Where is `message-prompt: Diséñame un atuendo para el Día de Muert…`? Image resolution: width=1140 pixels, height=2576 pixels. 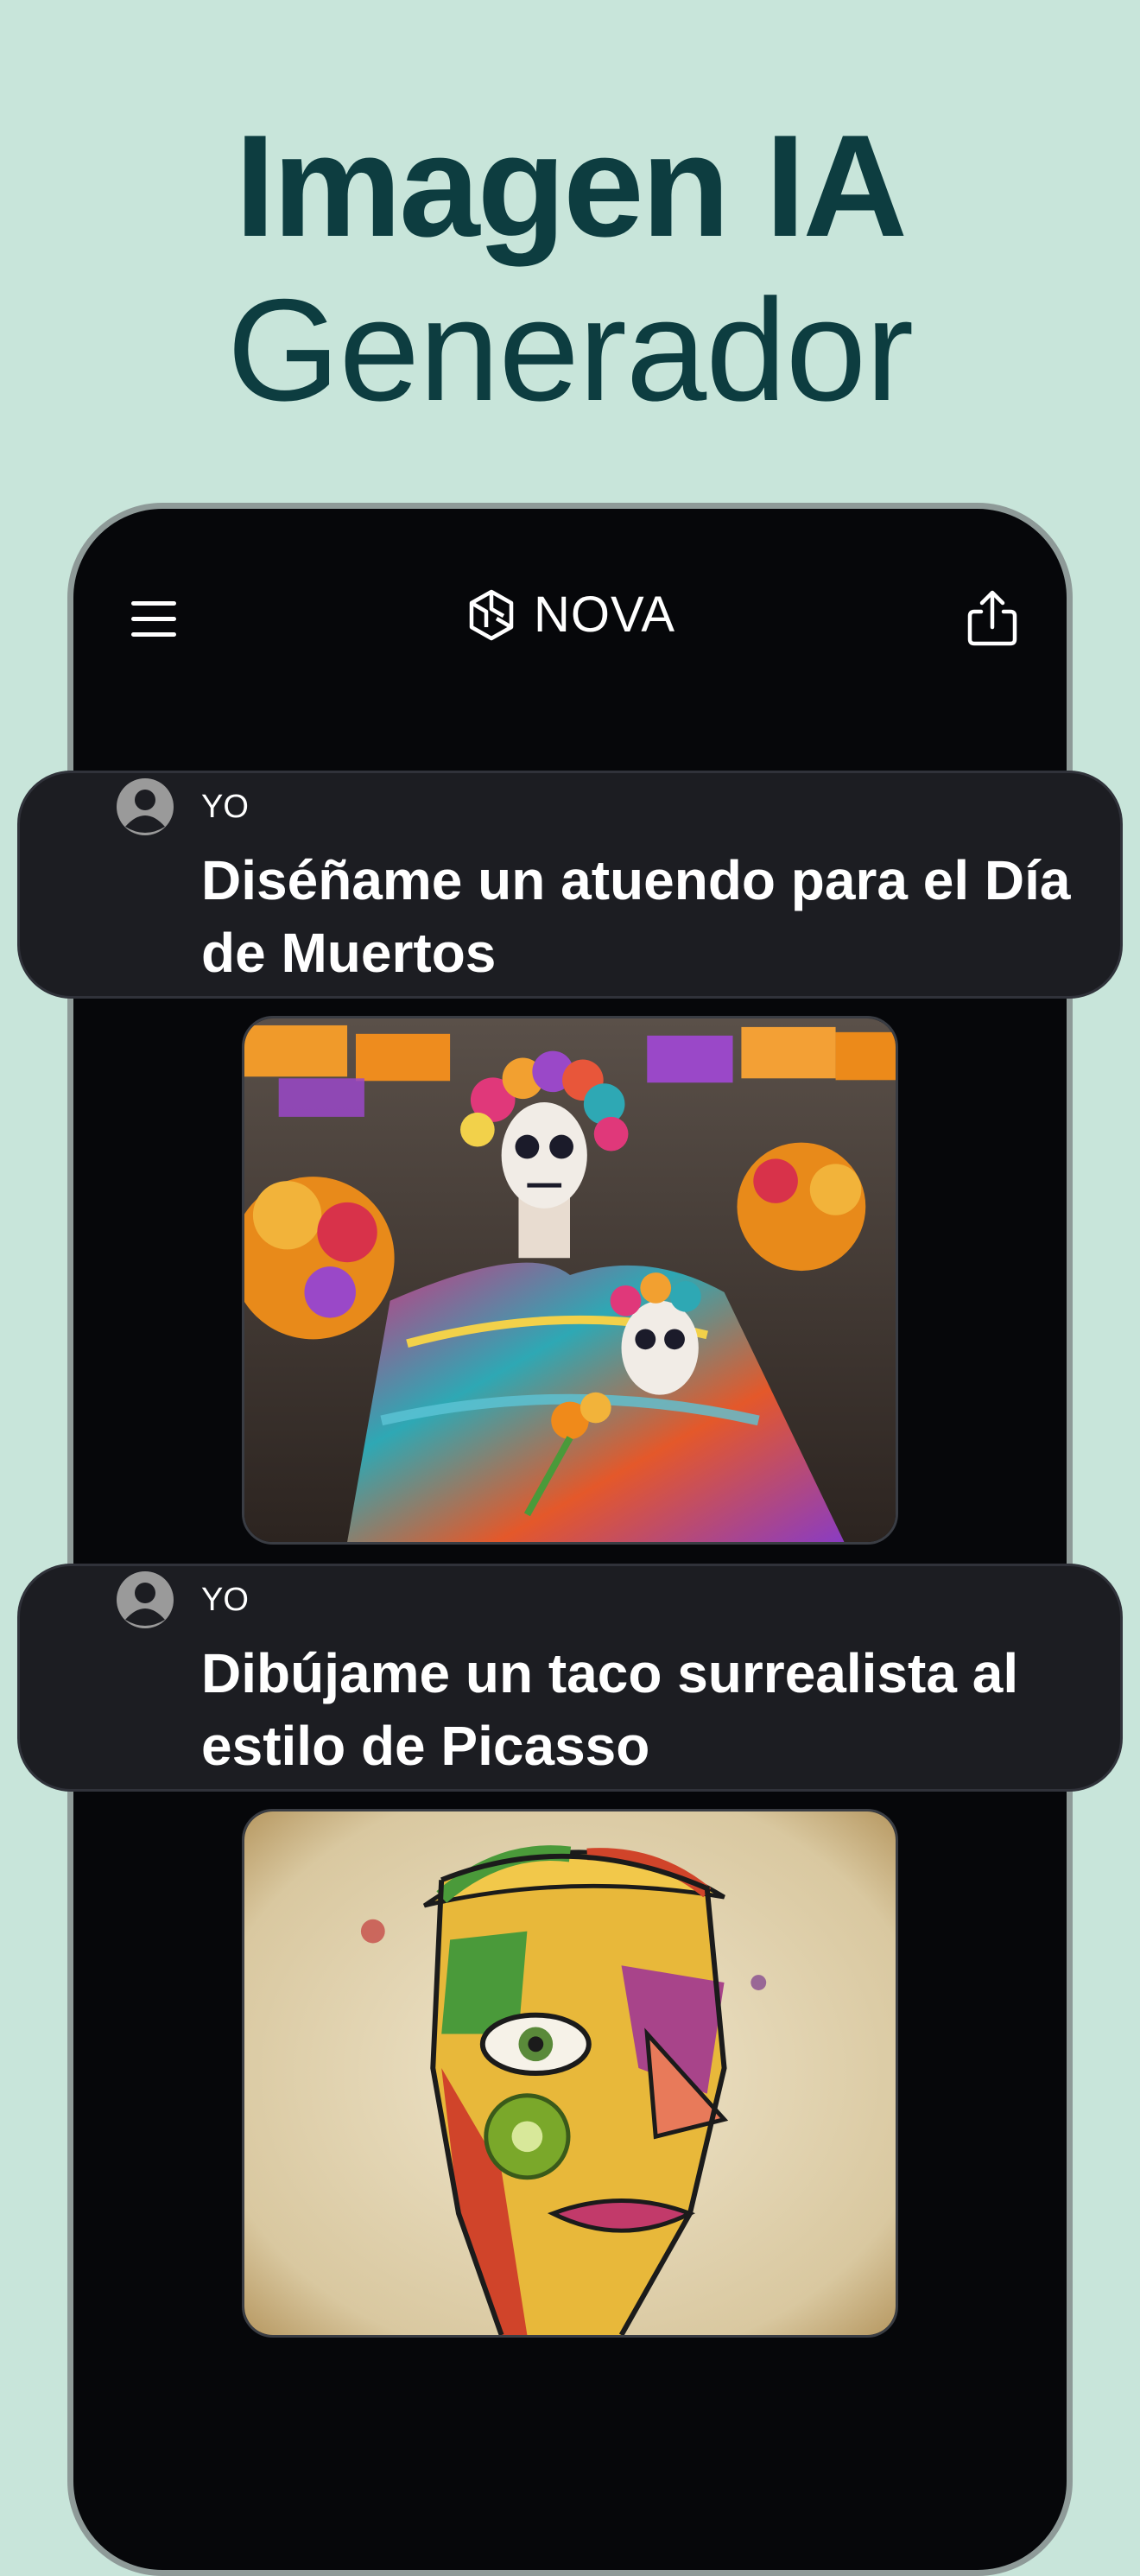
message-prompt: Diséñame un atuendo para el Día de Muert… is located at coordinates (636, 916).